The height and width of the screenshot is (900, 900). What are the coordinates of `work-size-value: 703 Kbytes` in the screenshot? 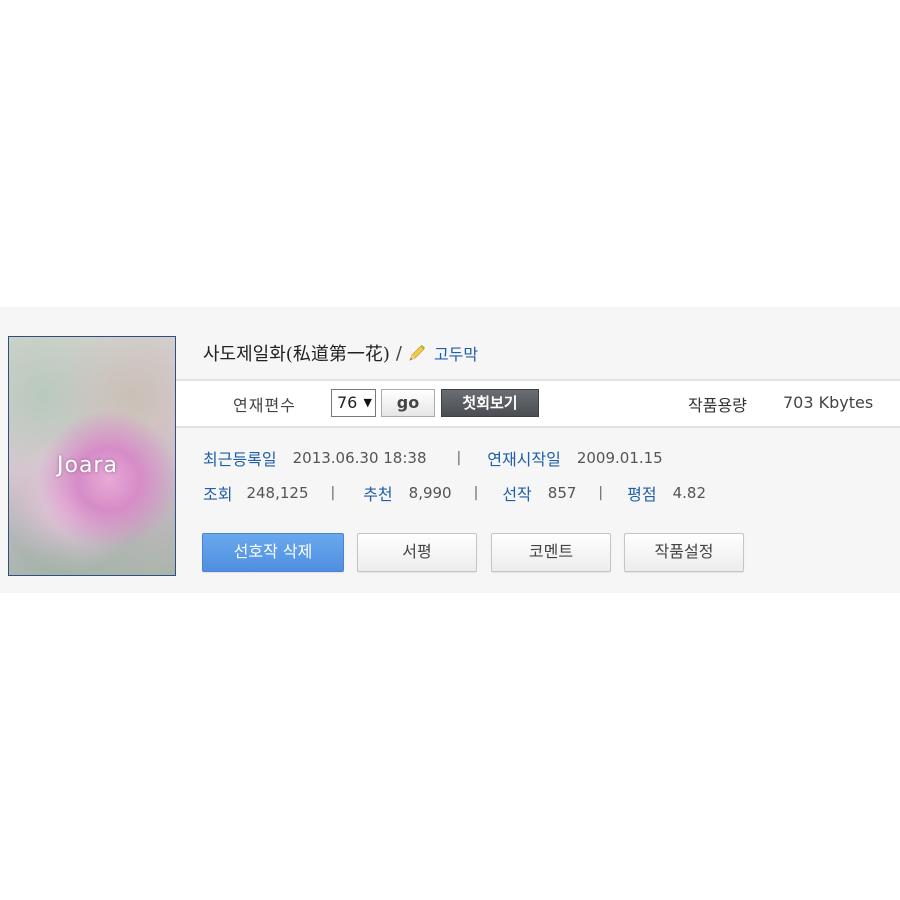 It's located at (828, 402).